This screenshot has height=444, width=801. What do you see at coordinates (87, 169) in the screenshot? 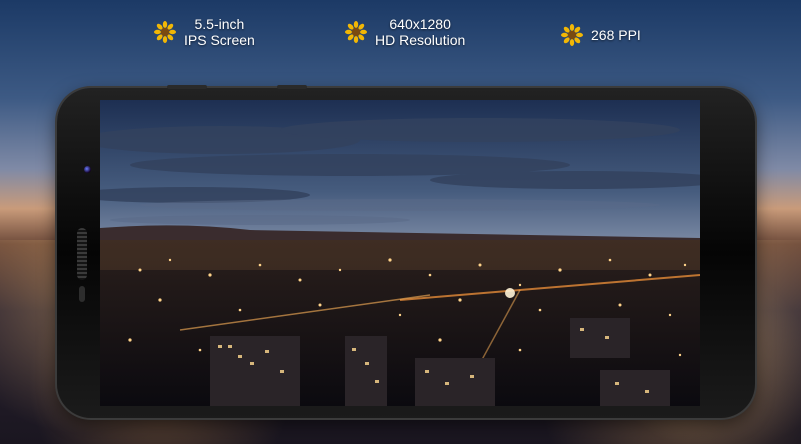
I see `front-camera-icon` at bounding box center [87, 169].